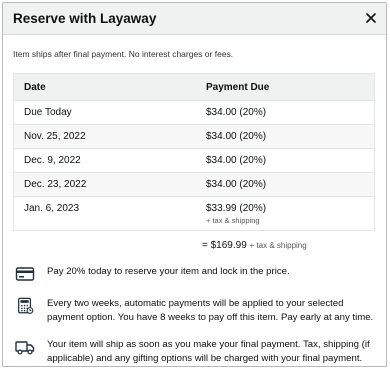  What do you see at coordinates (52, 208) in the screenshot?
I see `row-date: Jan. 6, 2023` at bounding box center [52, 208].